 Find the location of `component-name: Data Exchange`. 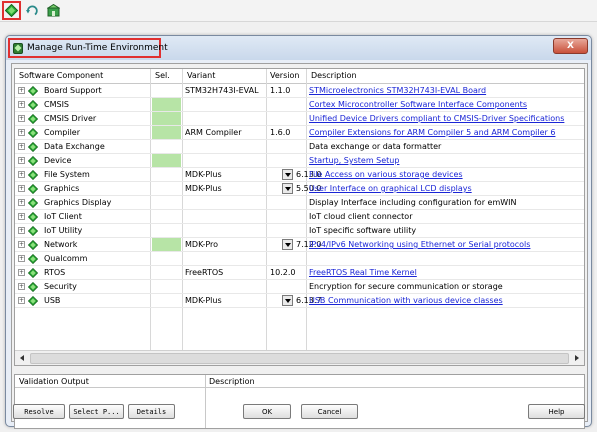

component-name: Data Exchange is located at coordinates (74, 146).